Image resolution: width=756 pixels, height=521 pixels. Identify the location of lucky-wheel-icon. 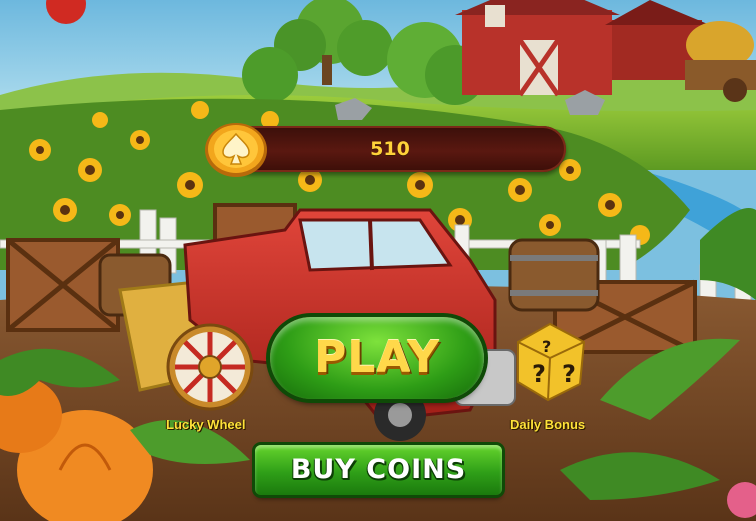
(210, 367).